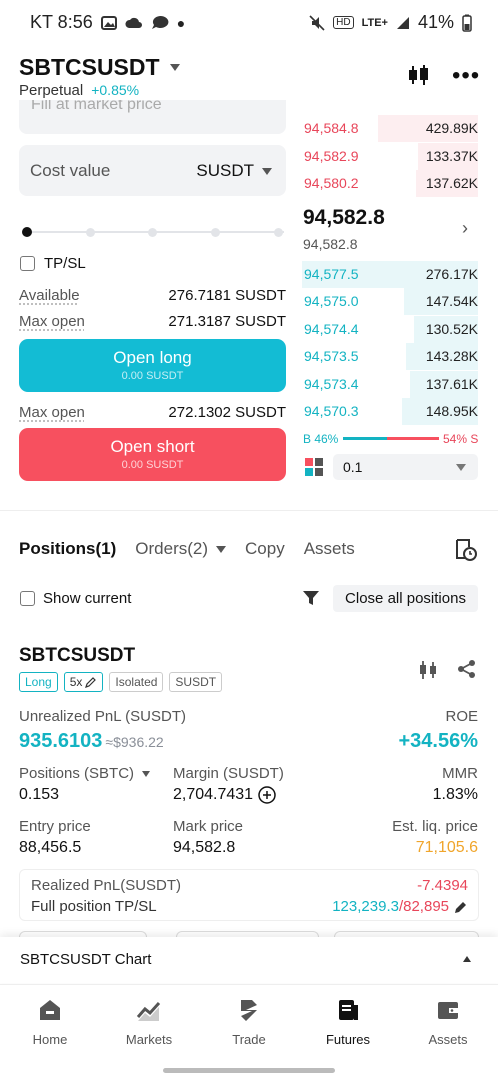 Image resolution: width=498 pixels, height=1080 pixels. Describe the element at coordinates (331, 384) in the screenshot. I see `bid-price: 94,573.4` at that location.